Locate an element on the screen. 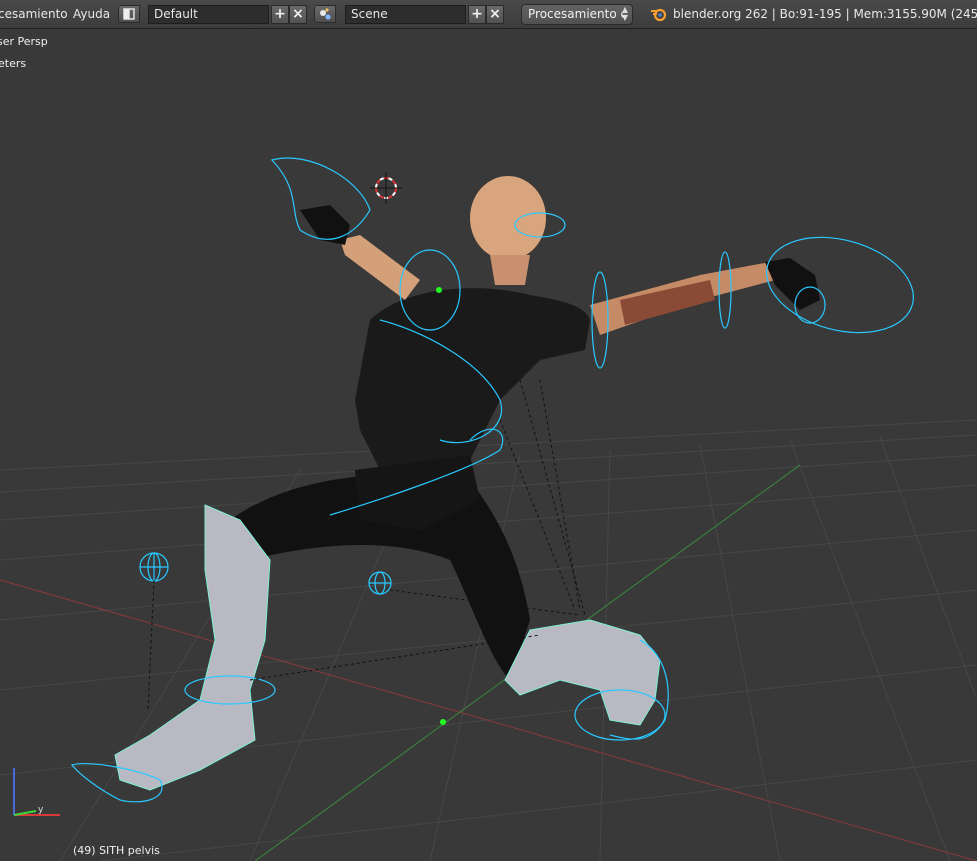 The height and width of the screenshot is (861, 977). add-scene-button: + is located at coordinates (477, 14).